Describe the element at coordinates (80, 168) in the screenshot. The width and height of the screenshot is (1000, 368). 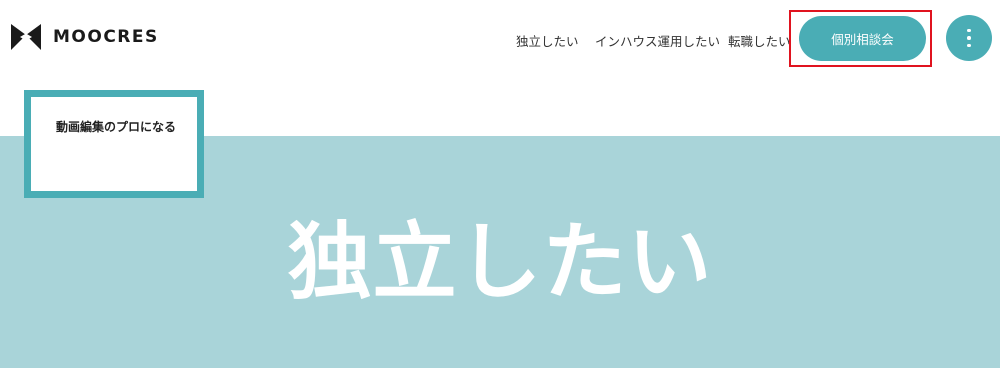
I see `card-subtitle: FOR INDEPENCE` at that location.